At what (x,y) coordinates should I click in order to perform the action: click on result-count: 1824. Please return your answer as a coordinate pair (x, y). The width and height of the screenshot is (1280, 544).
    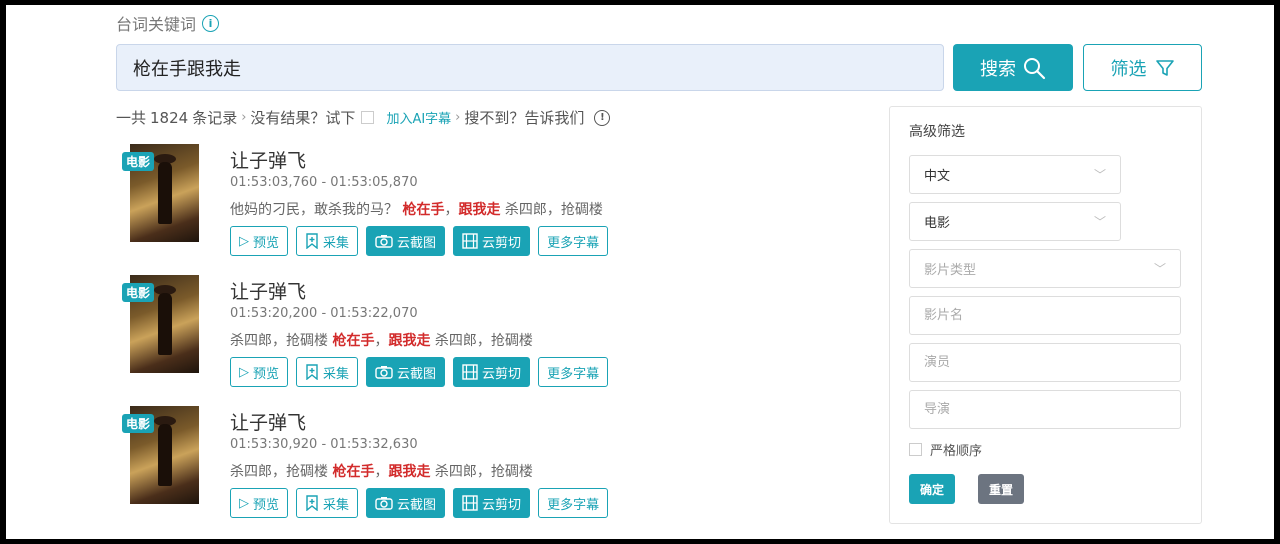
    Looking at the image, I should click on (169, 117).